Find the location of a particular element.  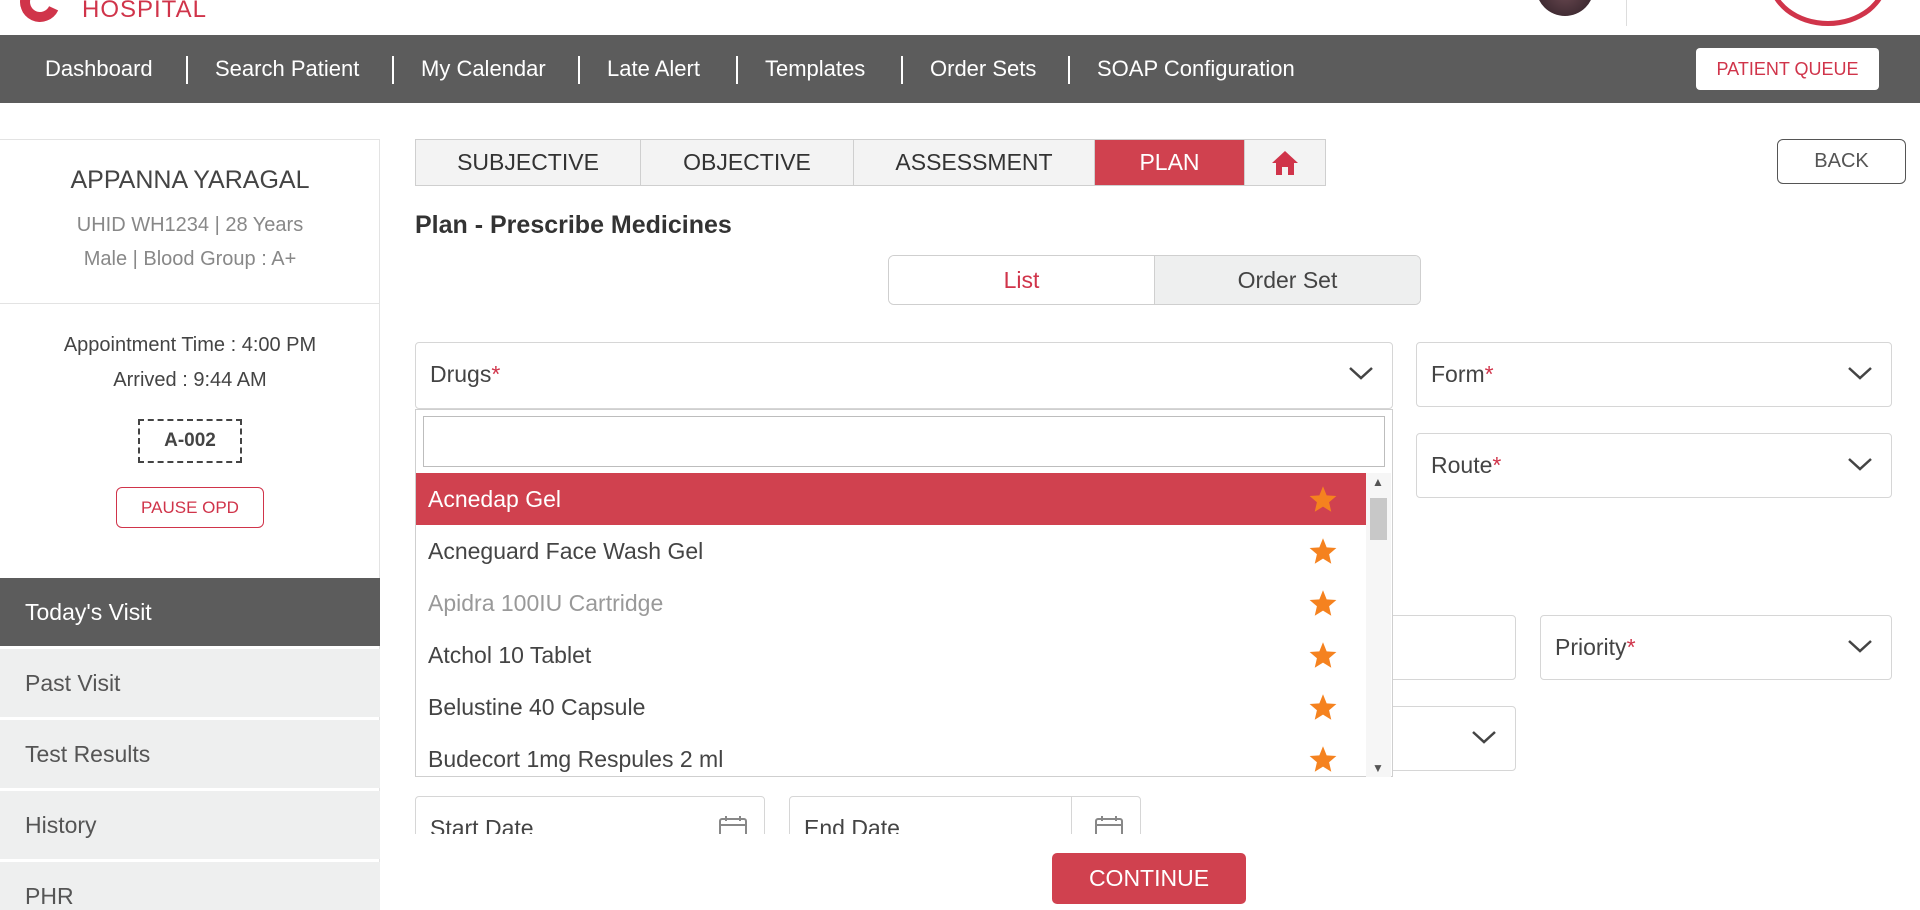

scroll-down-icon: ▼ is located at coordinates (1378, 768).